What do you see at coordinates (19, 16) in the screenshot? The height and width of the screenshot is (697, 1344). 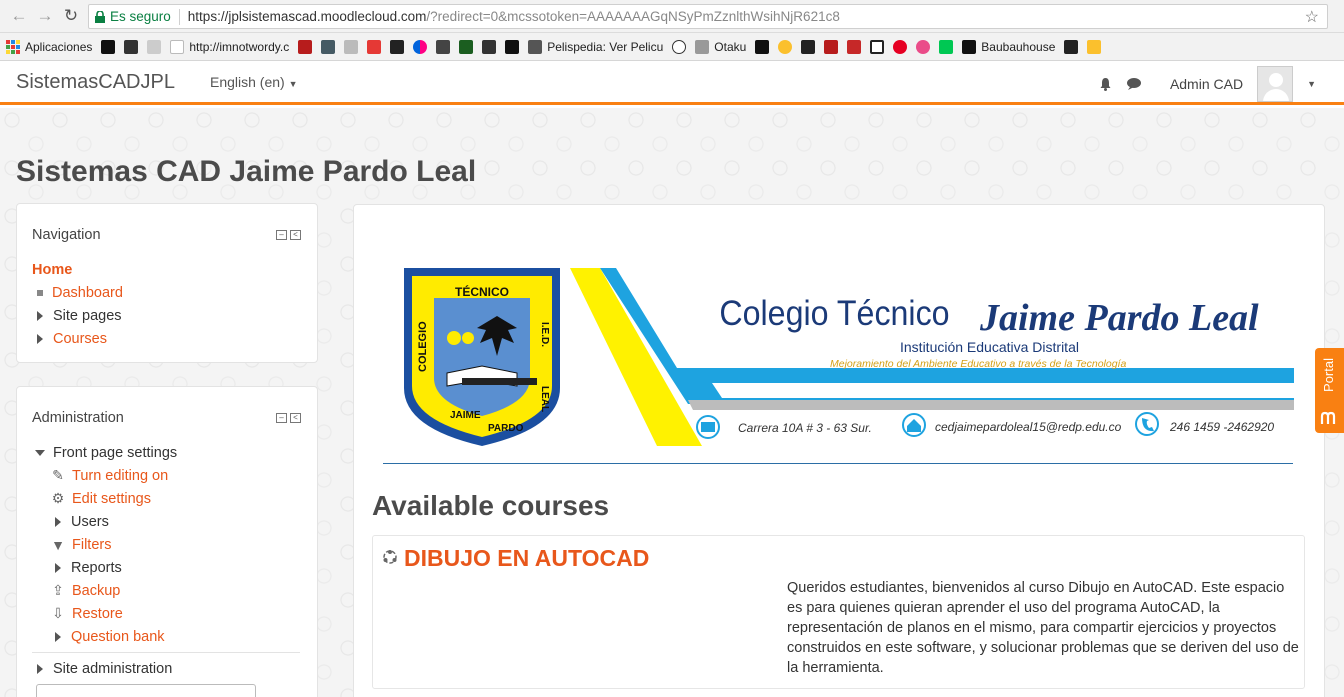 I see `back-arrow-icon: ←` at bounding box center [19, 16].